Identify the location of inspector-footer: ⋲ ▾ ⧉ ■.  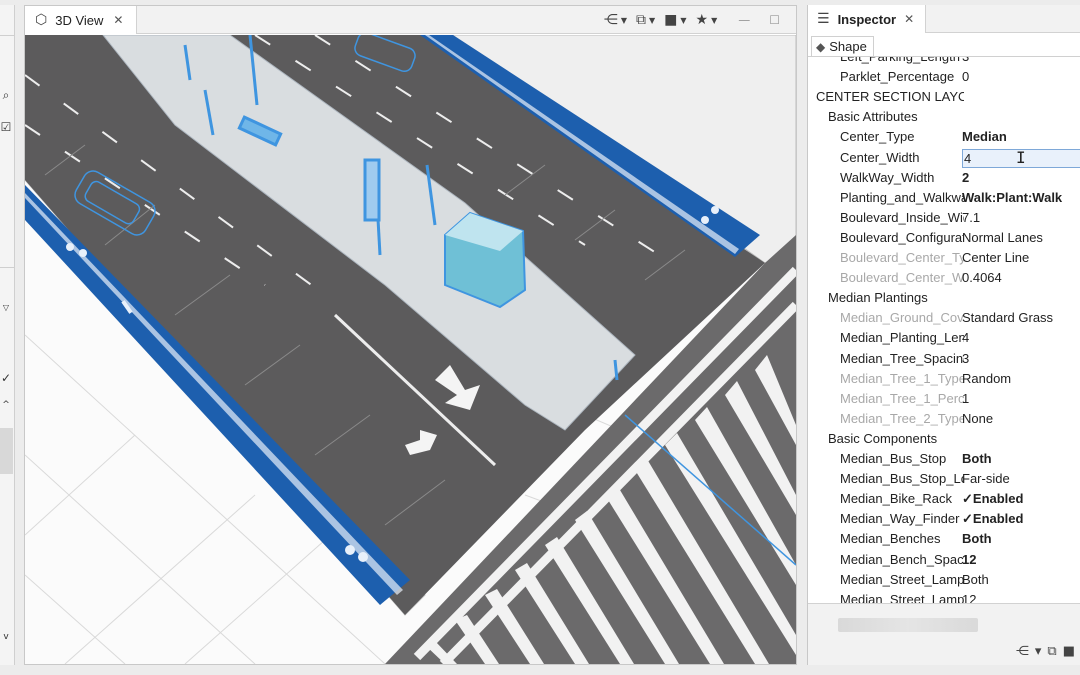
(944, 634).